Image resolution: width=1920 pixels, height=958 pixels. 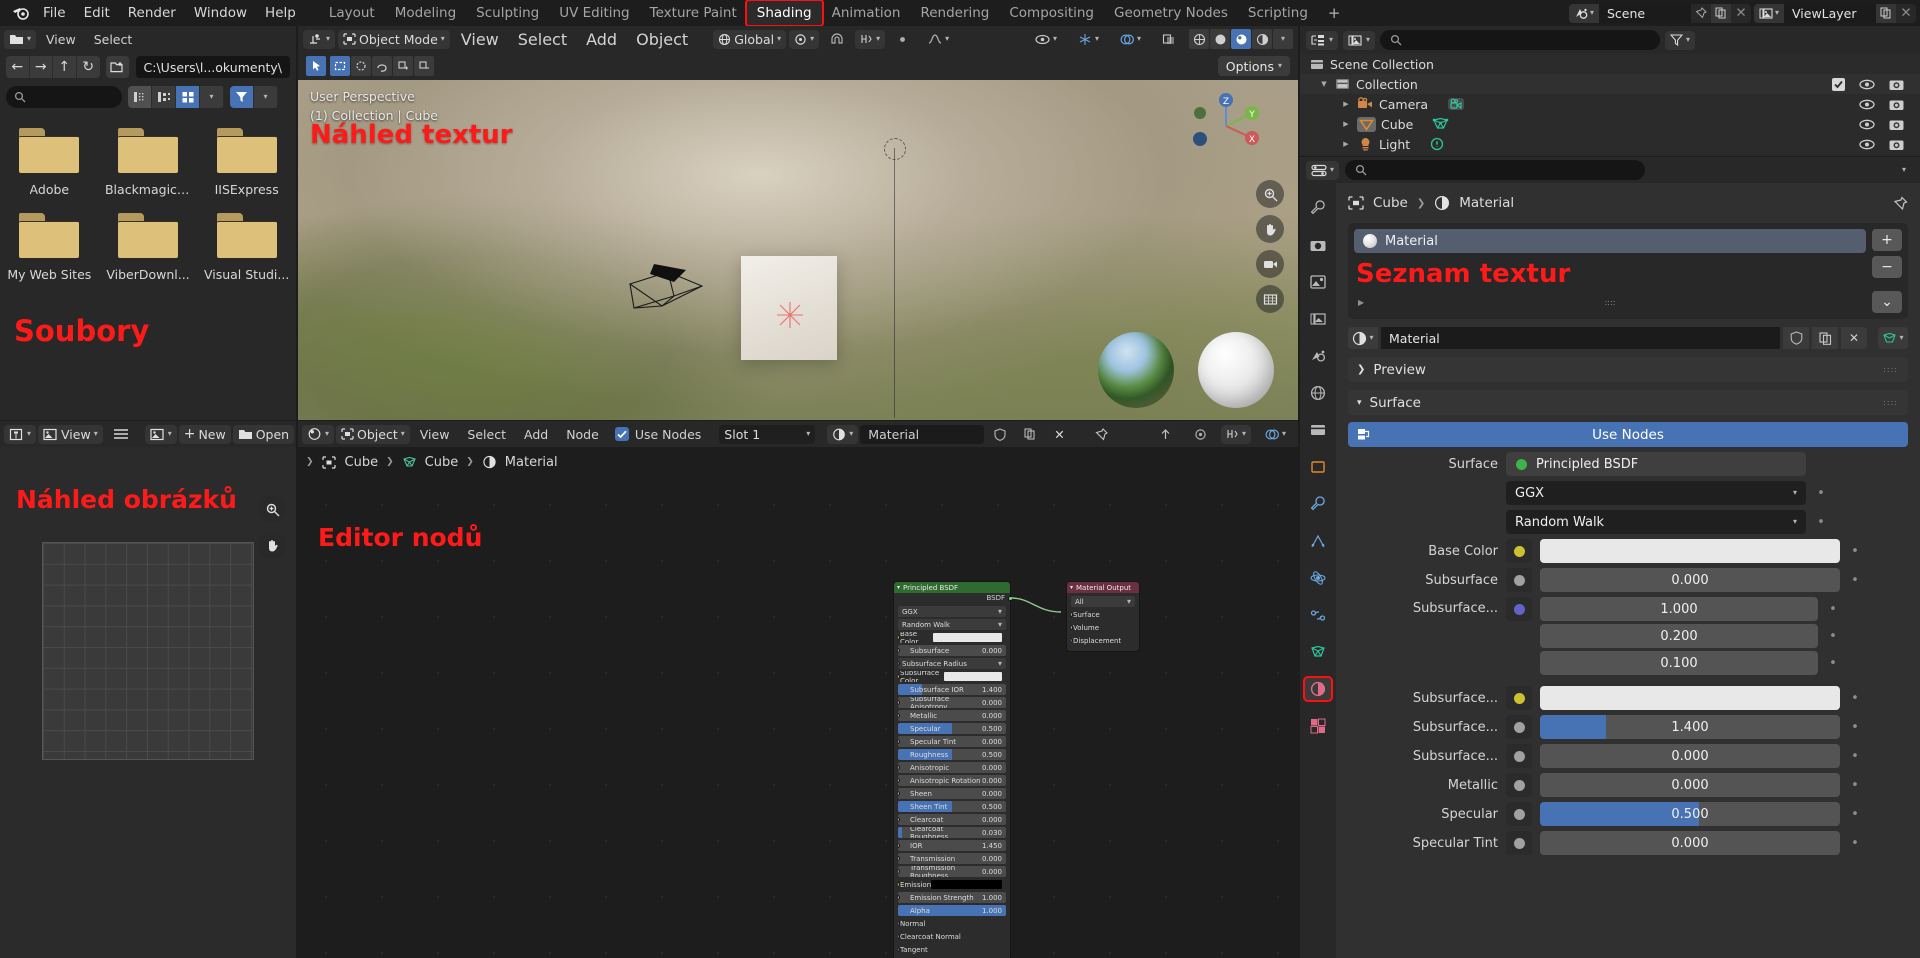 I want to click on node-row-anisotropic: Anisotropic 0.000, so click(x=952, y=767).